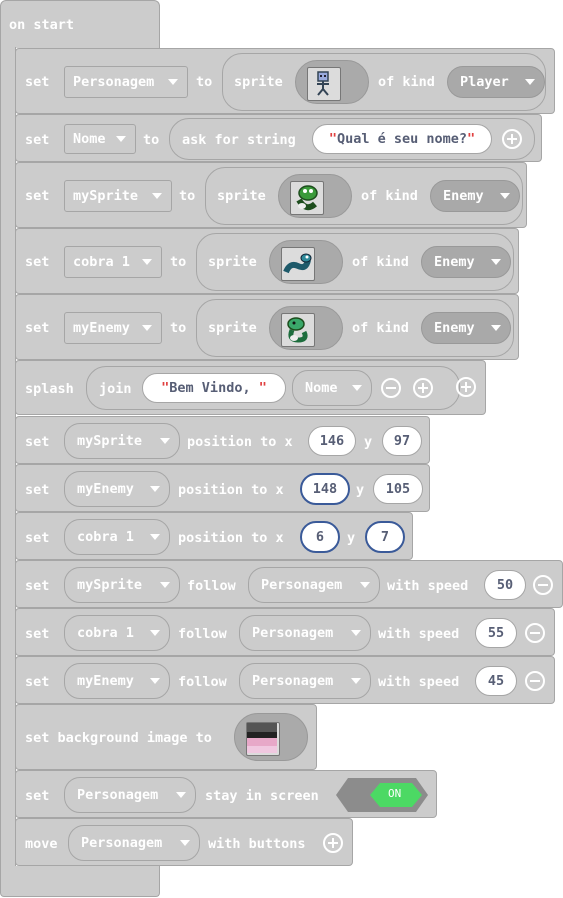  I want to click on speed-field: 50, so click(505, 585).